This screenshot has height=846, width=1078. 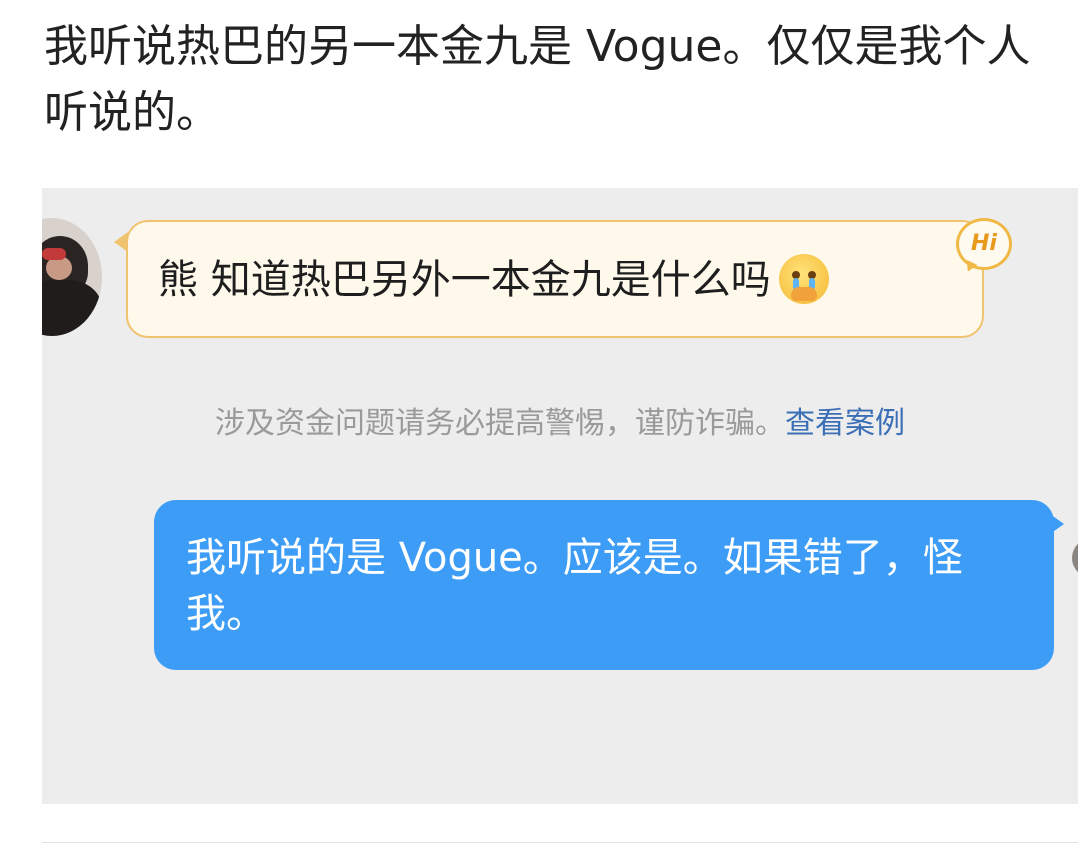 I want to click on incoming-message: 熊 知道热巴另外一本金九是什么吗, so click(x=493, y=280).